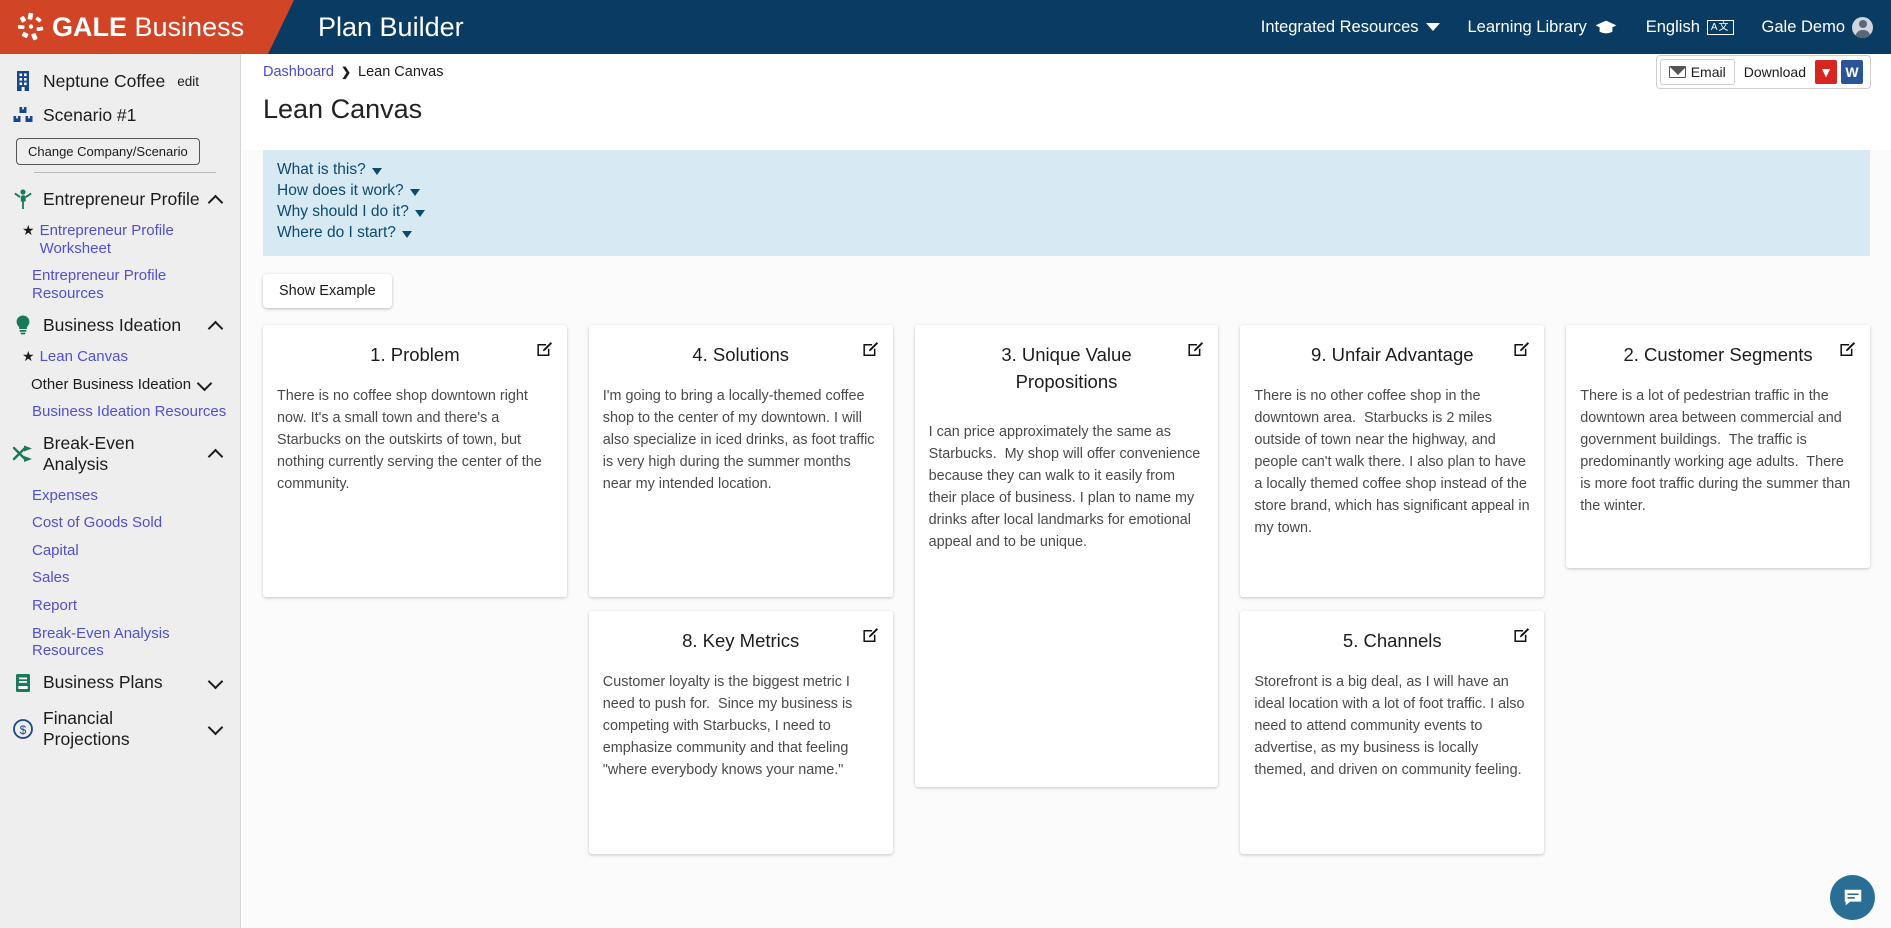 The image size is (1891, 928). What do you see at coordinates (55, 550) in the screenshot?
I see `sidebar-item-label: Capital` at bounding box center [55, 550].